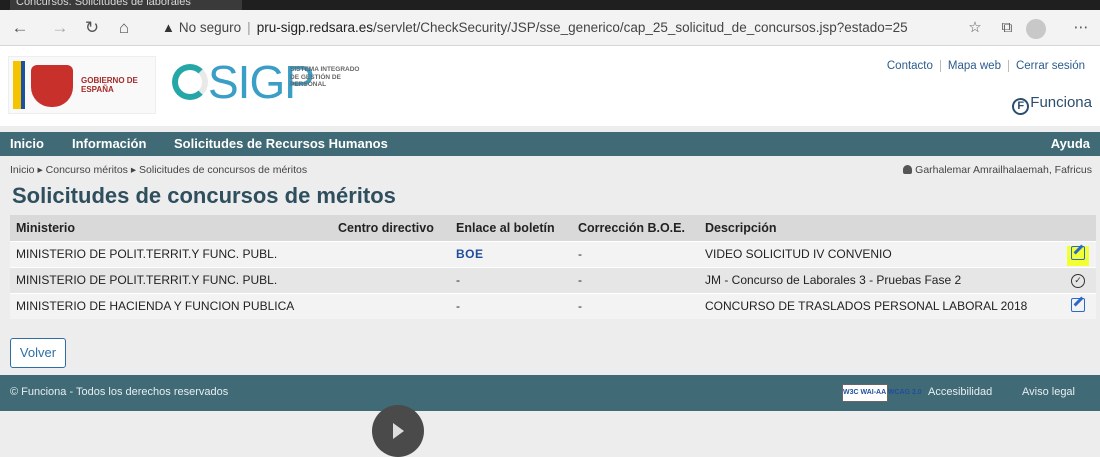  Describe the element at coordinates (126, 5) in the screenshot. I see `browser-tab: Concursos. Solicitudes de laborales` at that location.